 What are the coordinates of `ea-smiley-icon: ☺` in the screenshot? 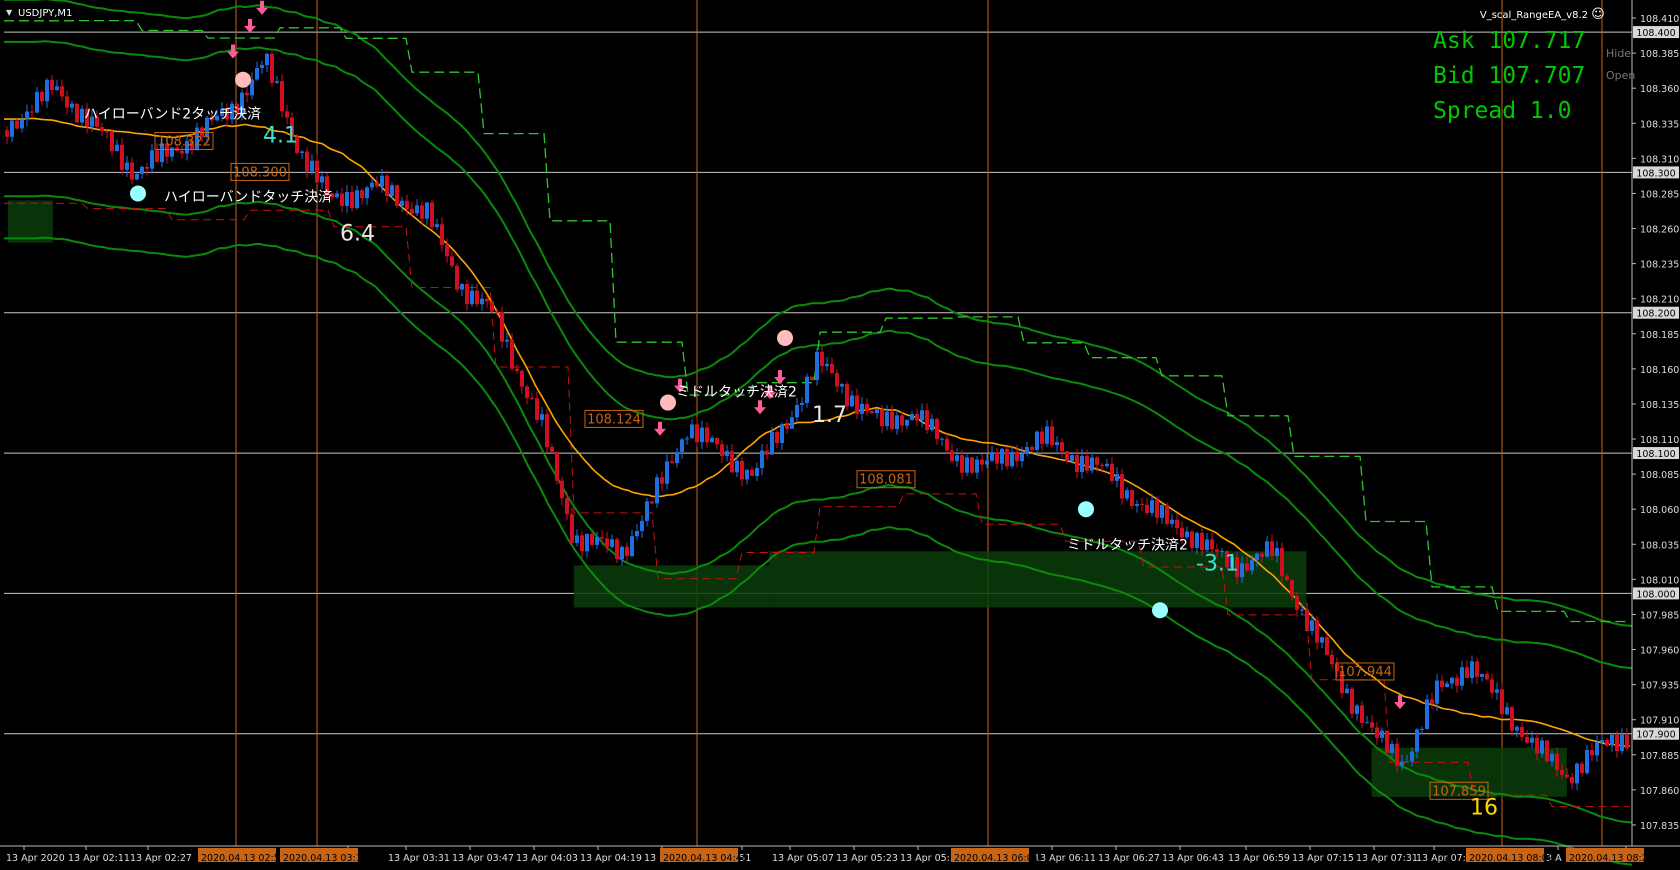 It's located at (1598, 14).